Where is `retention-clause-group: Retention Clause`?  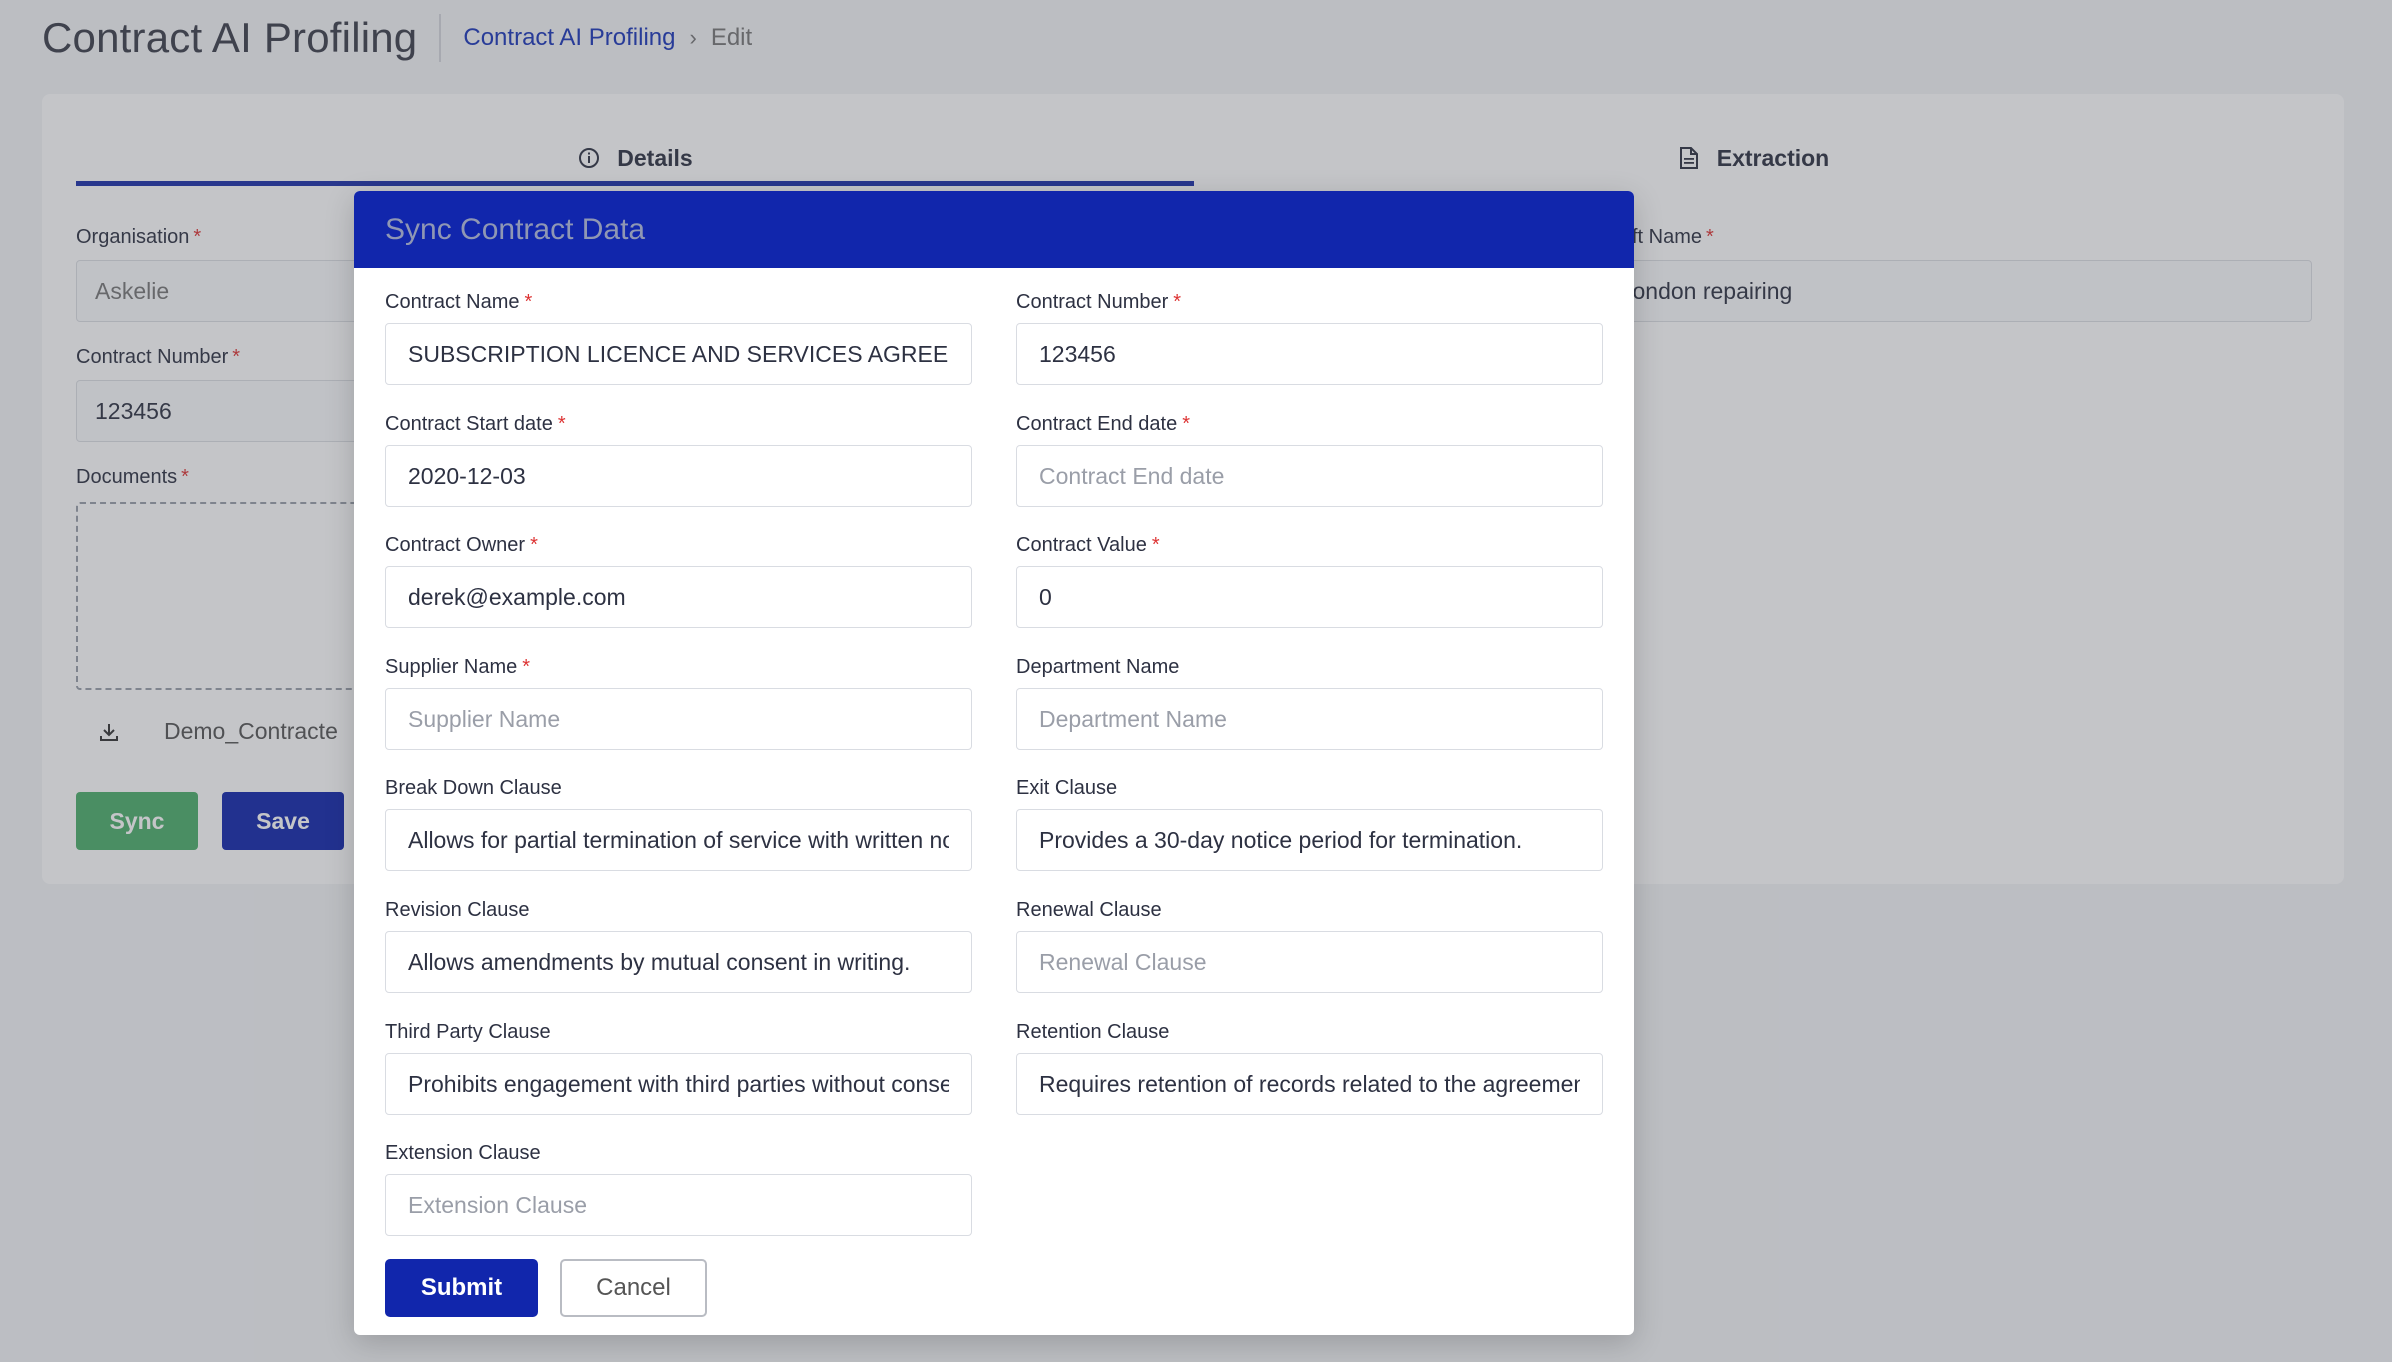 retention-clause-group: Retention Clause is located at coordinates (1309, 1068).